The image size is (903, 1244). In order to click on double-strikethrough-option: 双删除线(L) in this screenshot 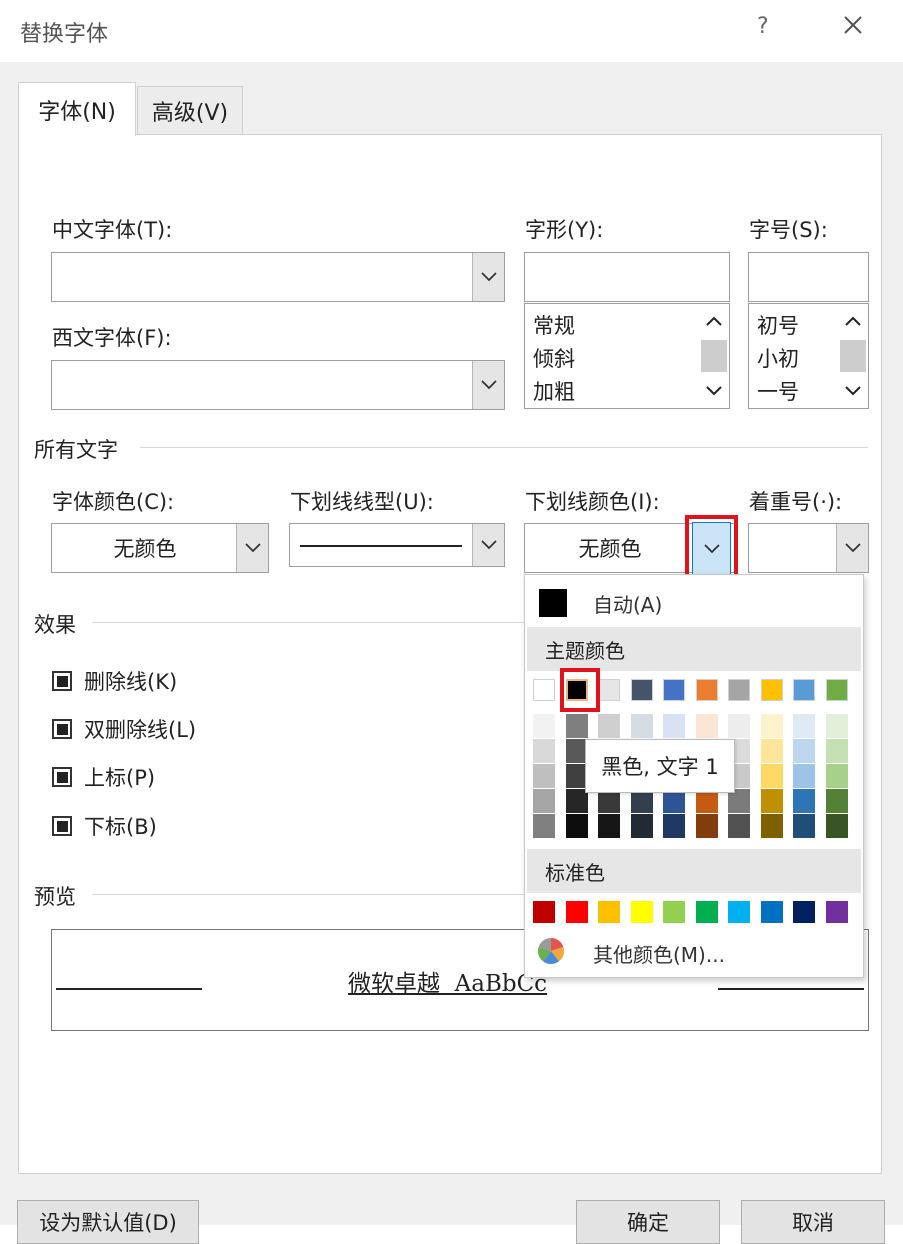, I will do `click(124, 729)`.